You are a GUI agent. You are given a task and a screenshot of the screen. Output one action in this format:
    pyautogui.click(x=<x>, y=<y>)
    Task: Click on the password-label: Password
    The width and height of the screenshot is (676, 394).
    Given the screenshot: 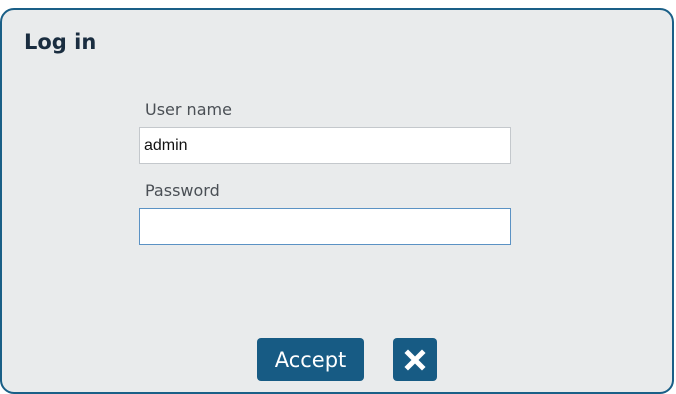 What is the action you would take?
    pyautogui.click(x=182, y=190)
    